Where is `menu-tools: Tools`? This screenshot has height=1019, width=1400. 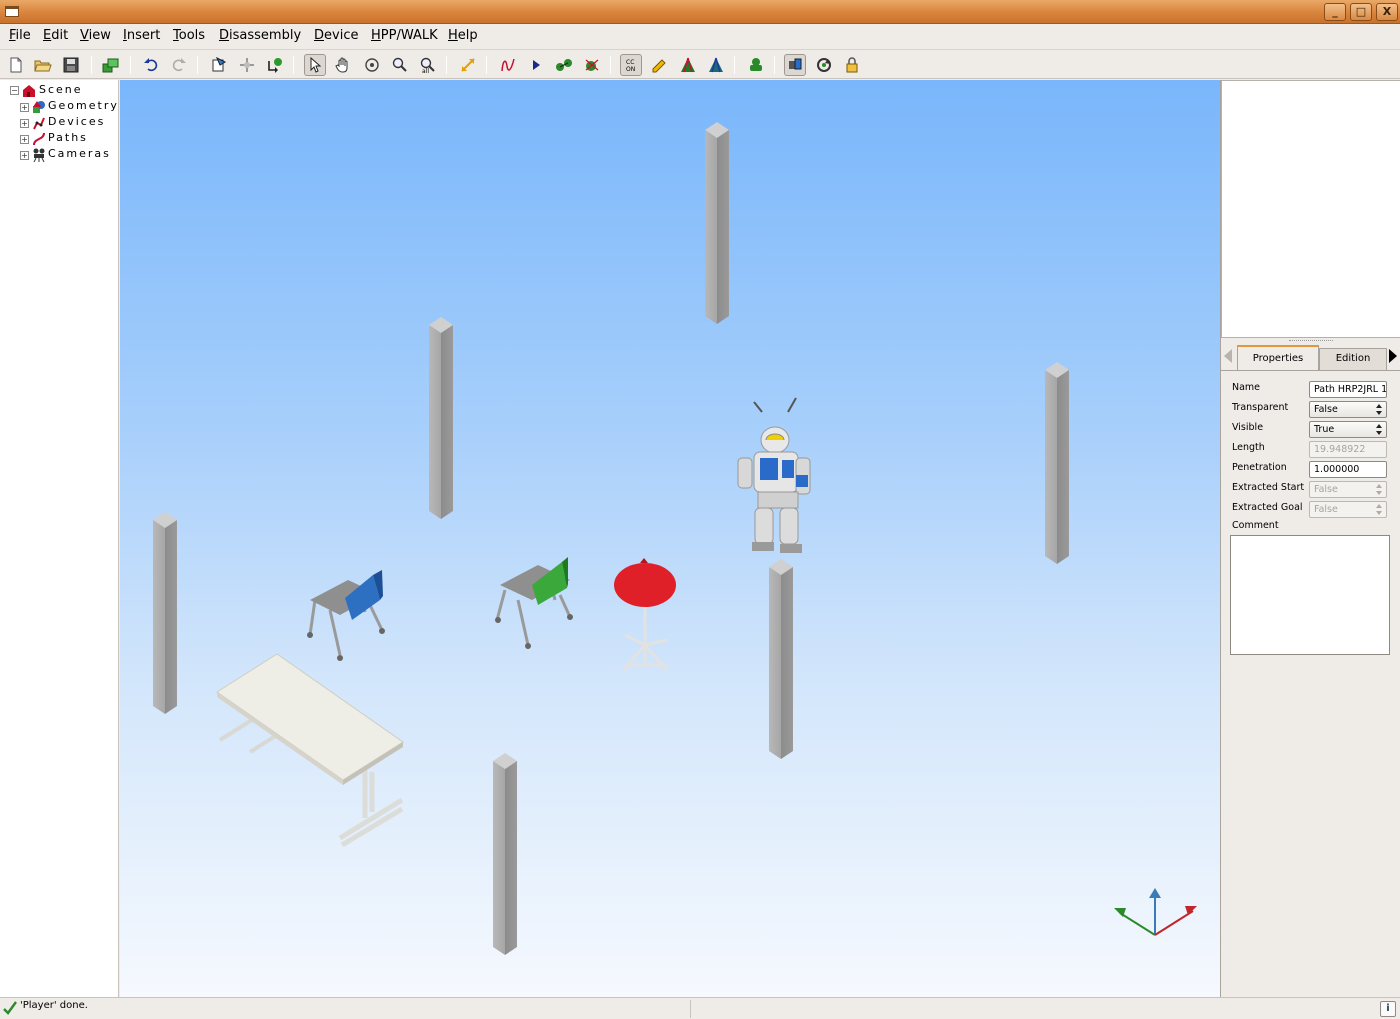 menu-tools: Tools is located at coordinates (189, 35).